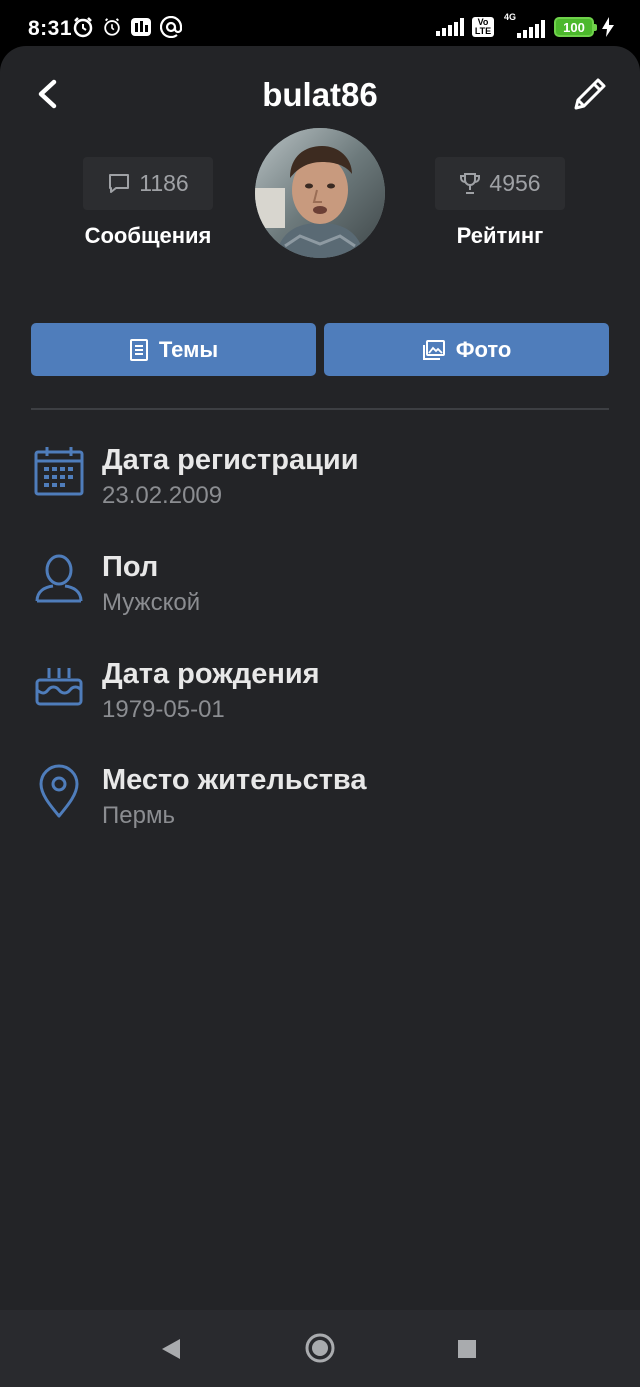 The width and height of the screenshot is (640, 1387). Describe the element at coordinates (500, 235) in the screenshot. I see `rating-label: Рейтинг` at that location.